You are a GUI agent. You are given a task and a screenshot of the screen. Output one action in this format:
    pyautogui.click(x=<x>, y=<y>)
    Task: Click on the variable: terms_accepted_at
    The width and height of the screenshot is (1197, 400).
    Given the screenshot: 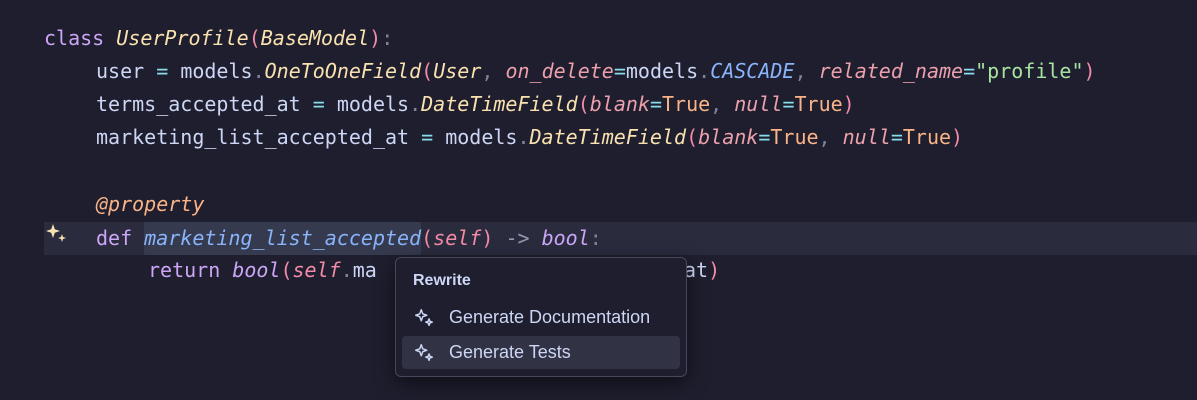 What is the action you would take?
    pyautogui.click(x=198, y=104)
    